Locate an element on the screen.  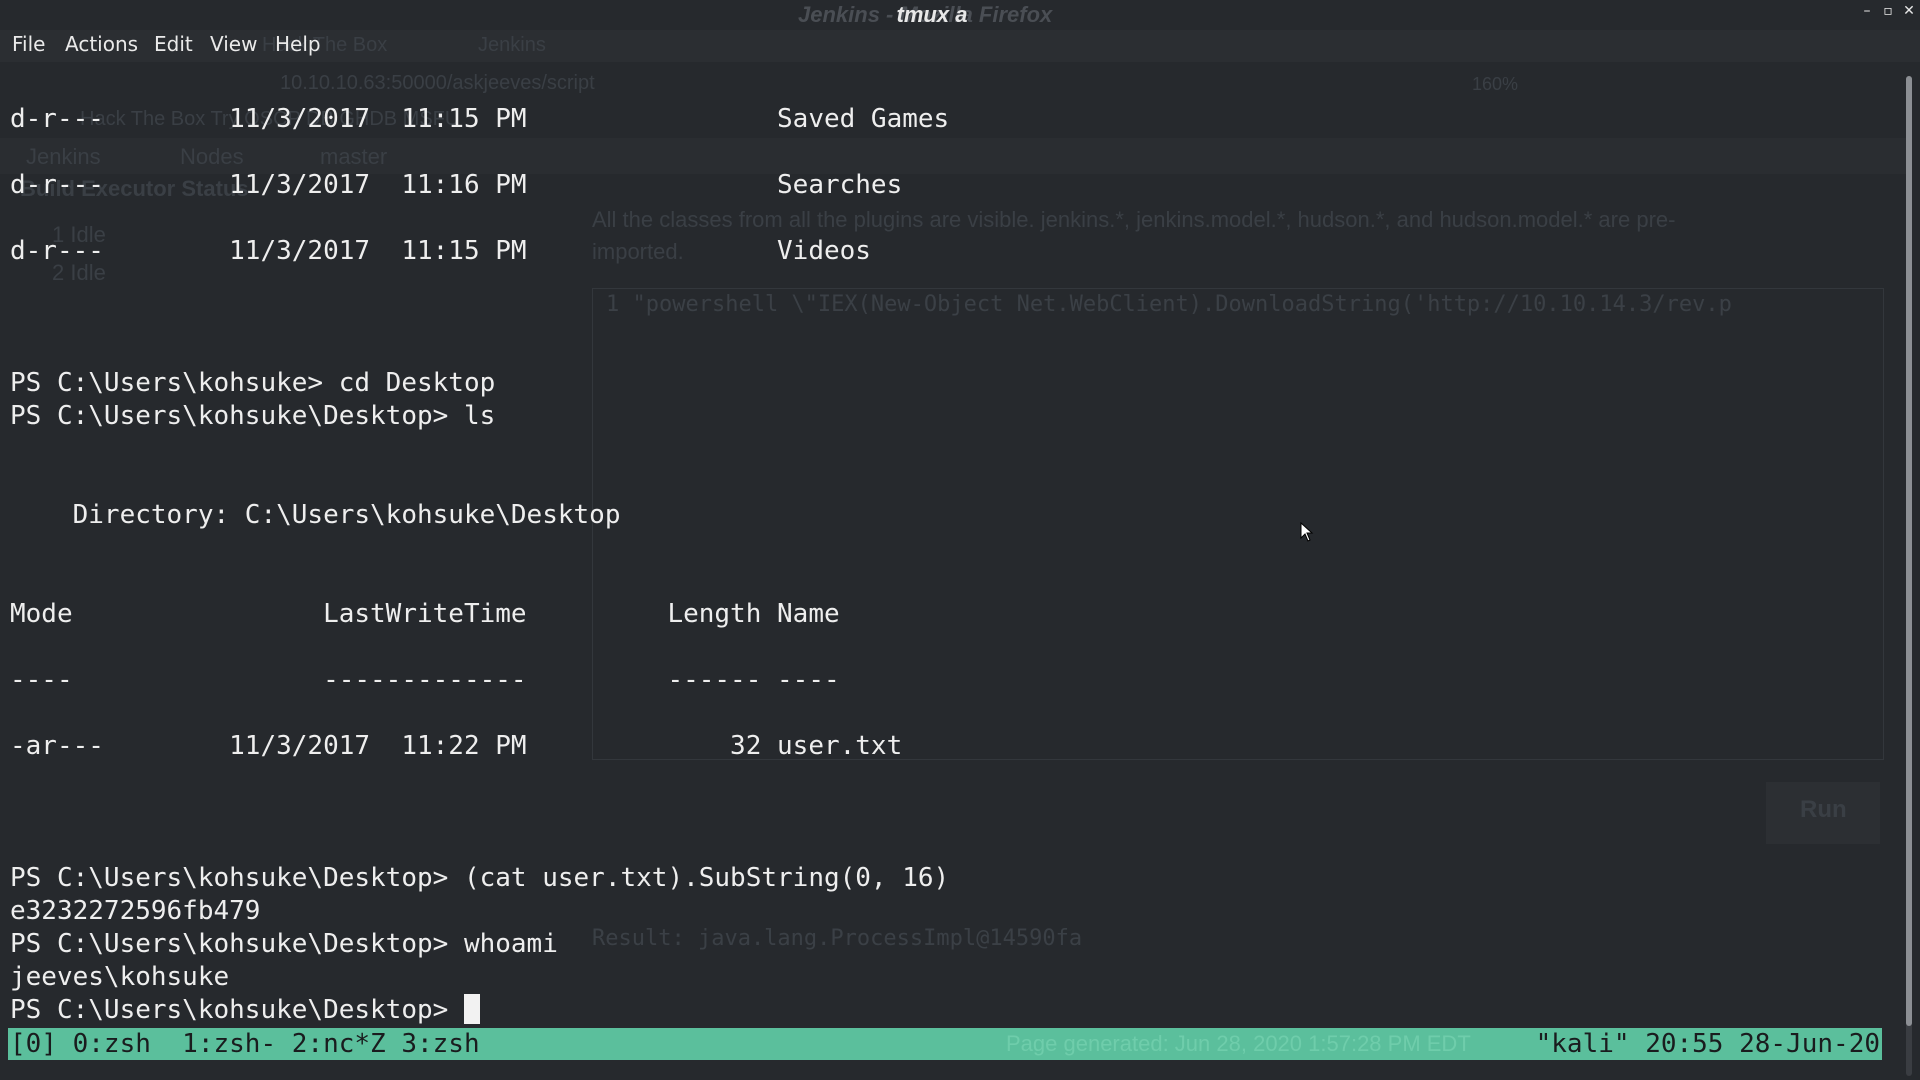
terminal-line: ---- ------------- ------ ---- is located at coordinates (425, 680).